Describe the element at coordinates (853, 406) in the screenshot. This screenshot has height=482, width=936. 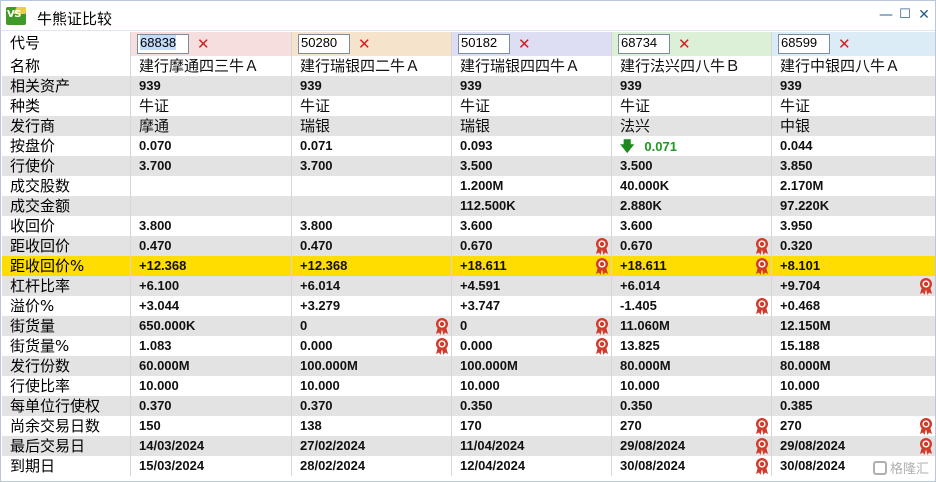
I see `value-cell: 0.385` at that location.